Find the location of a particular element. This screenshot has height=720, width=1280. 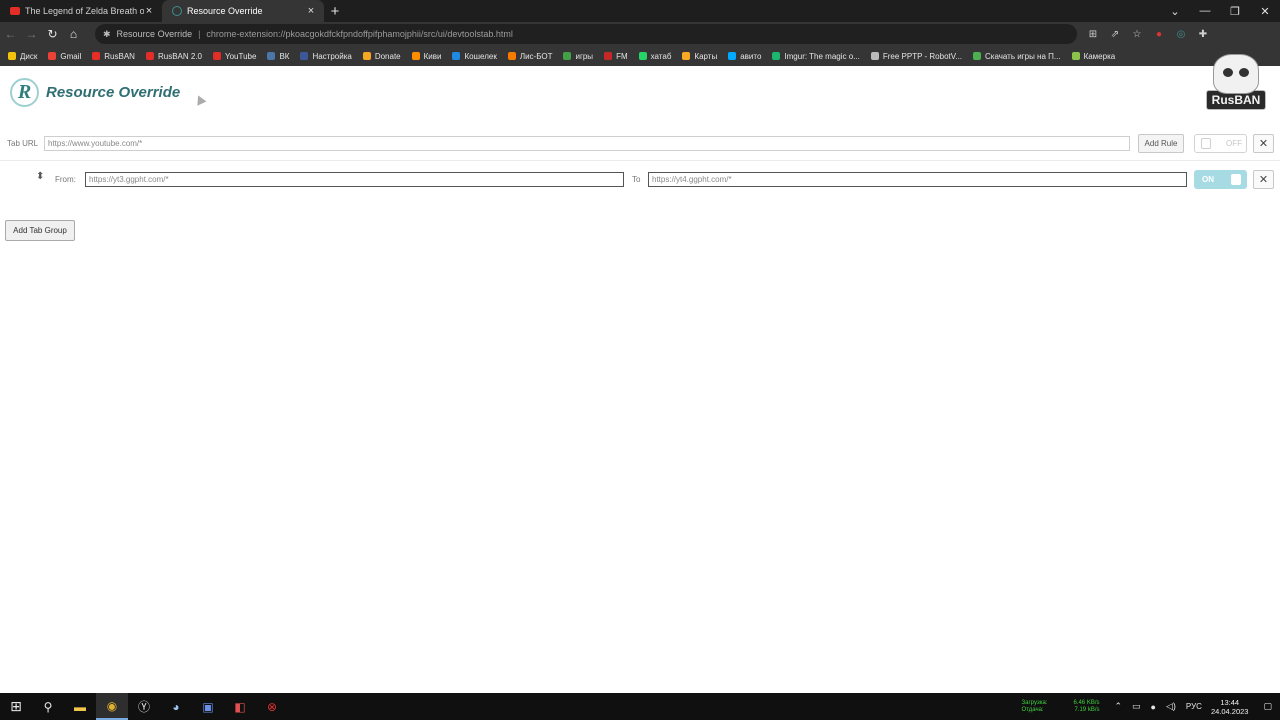

tab-zelda: The Legend of Zelda Breath of th × is located at coordinates (81, 11).